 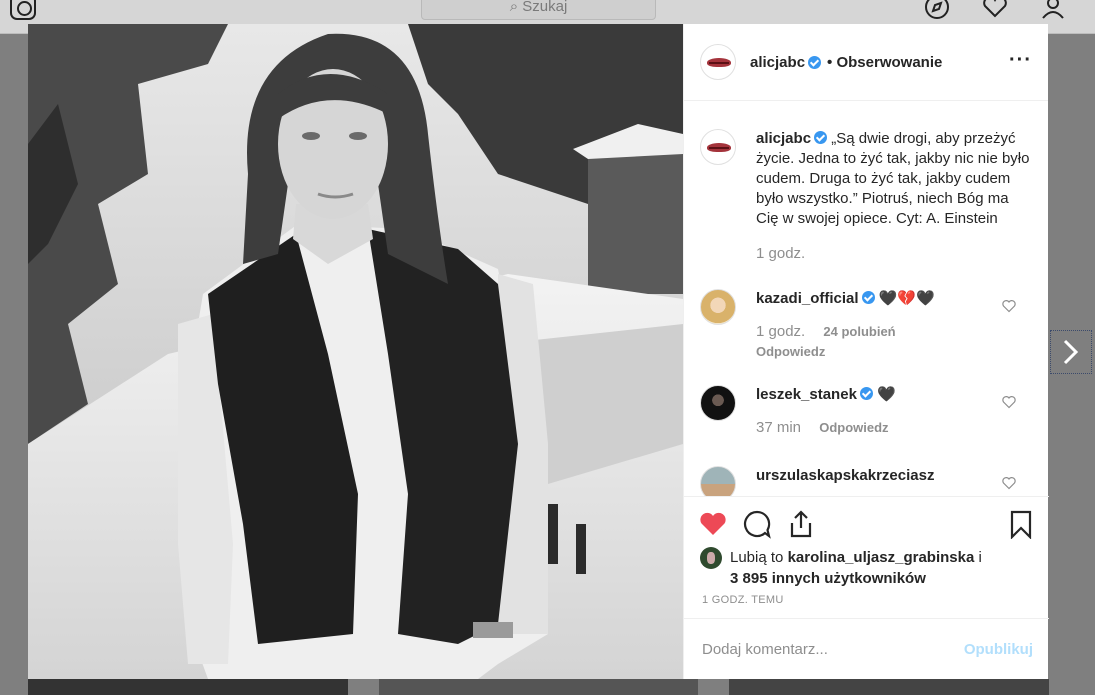 I want to click on post-header: alicjabc • Obserwowanie ···, so click(x=866, y=62).